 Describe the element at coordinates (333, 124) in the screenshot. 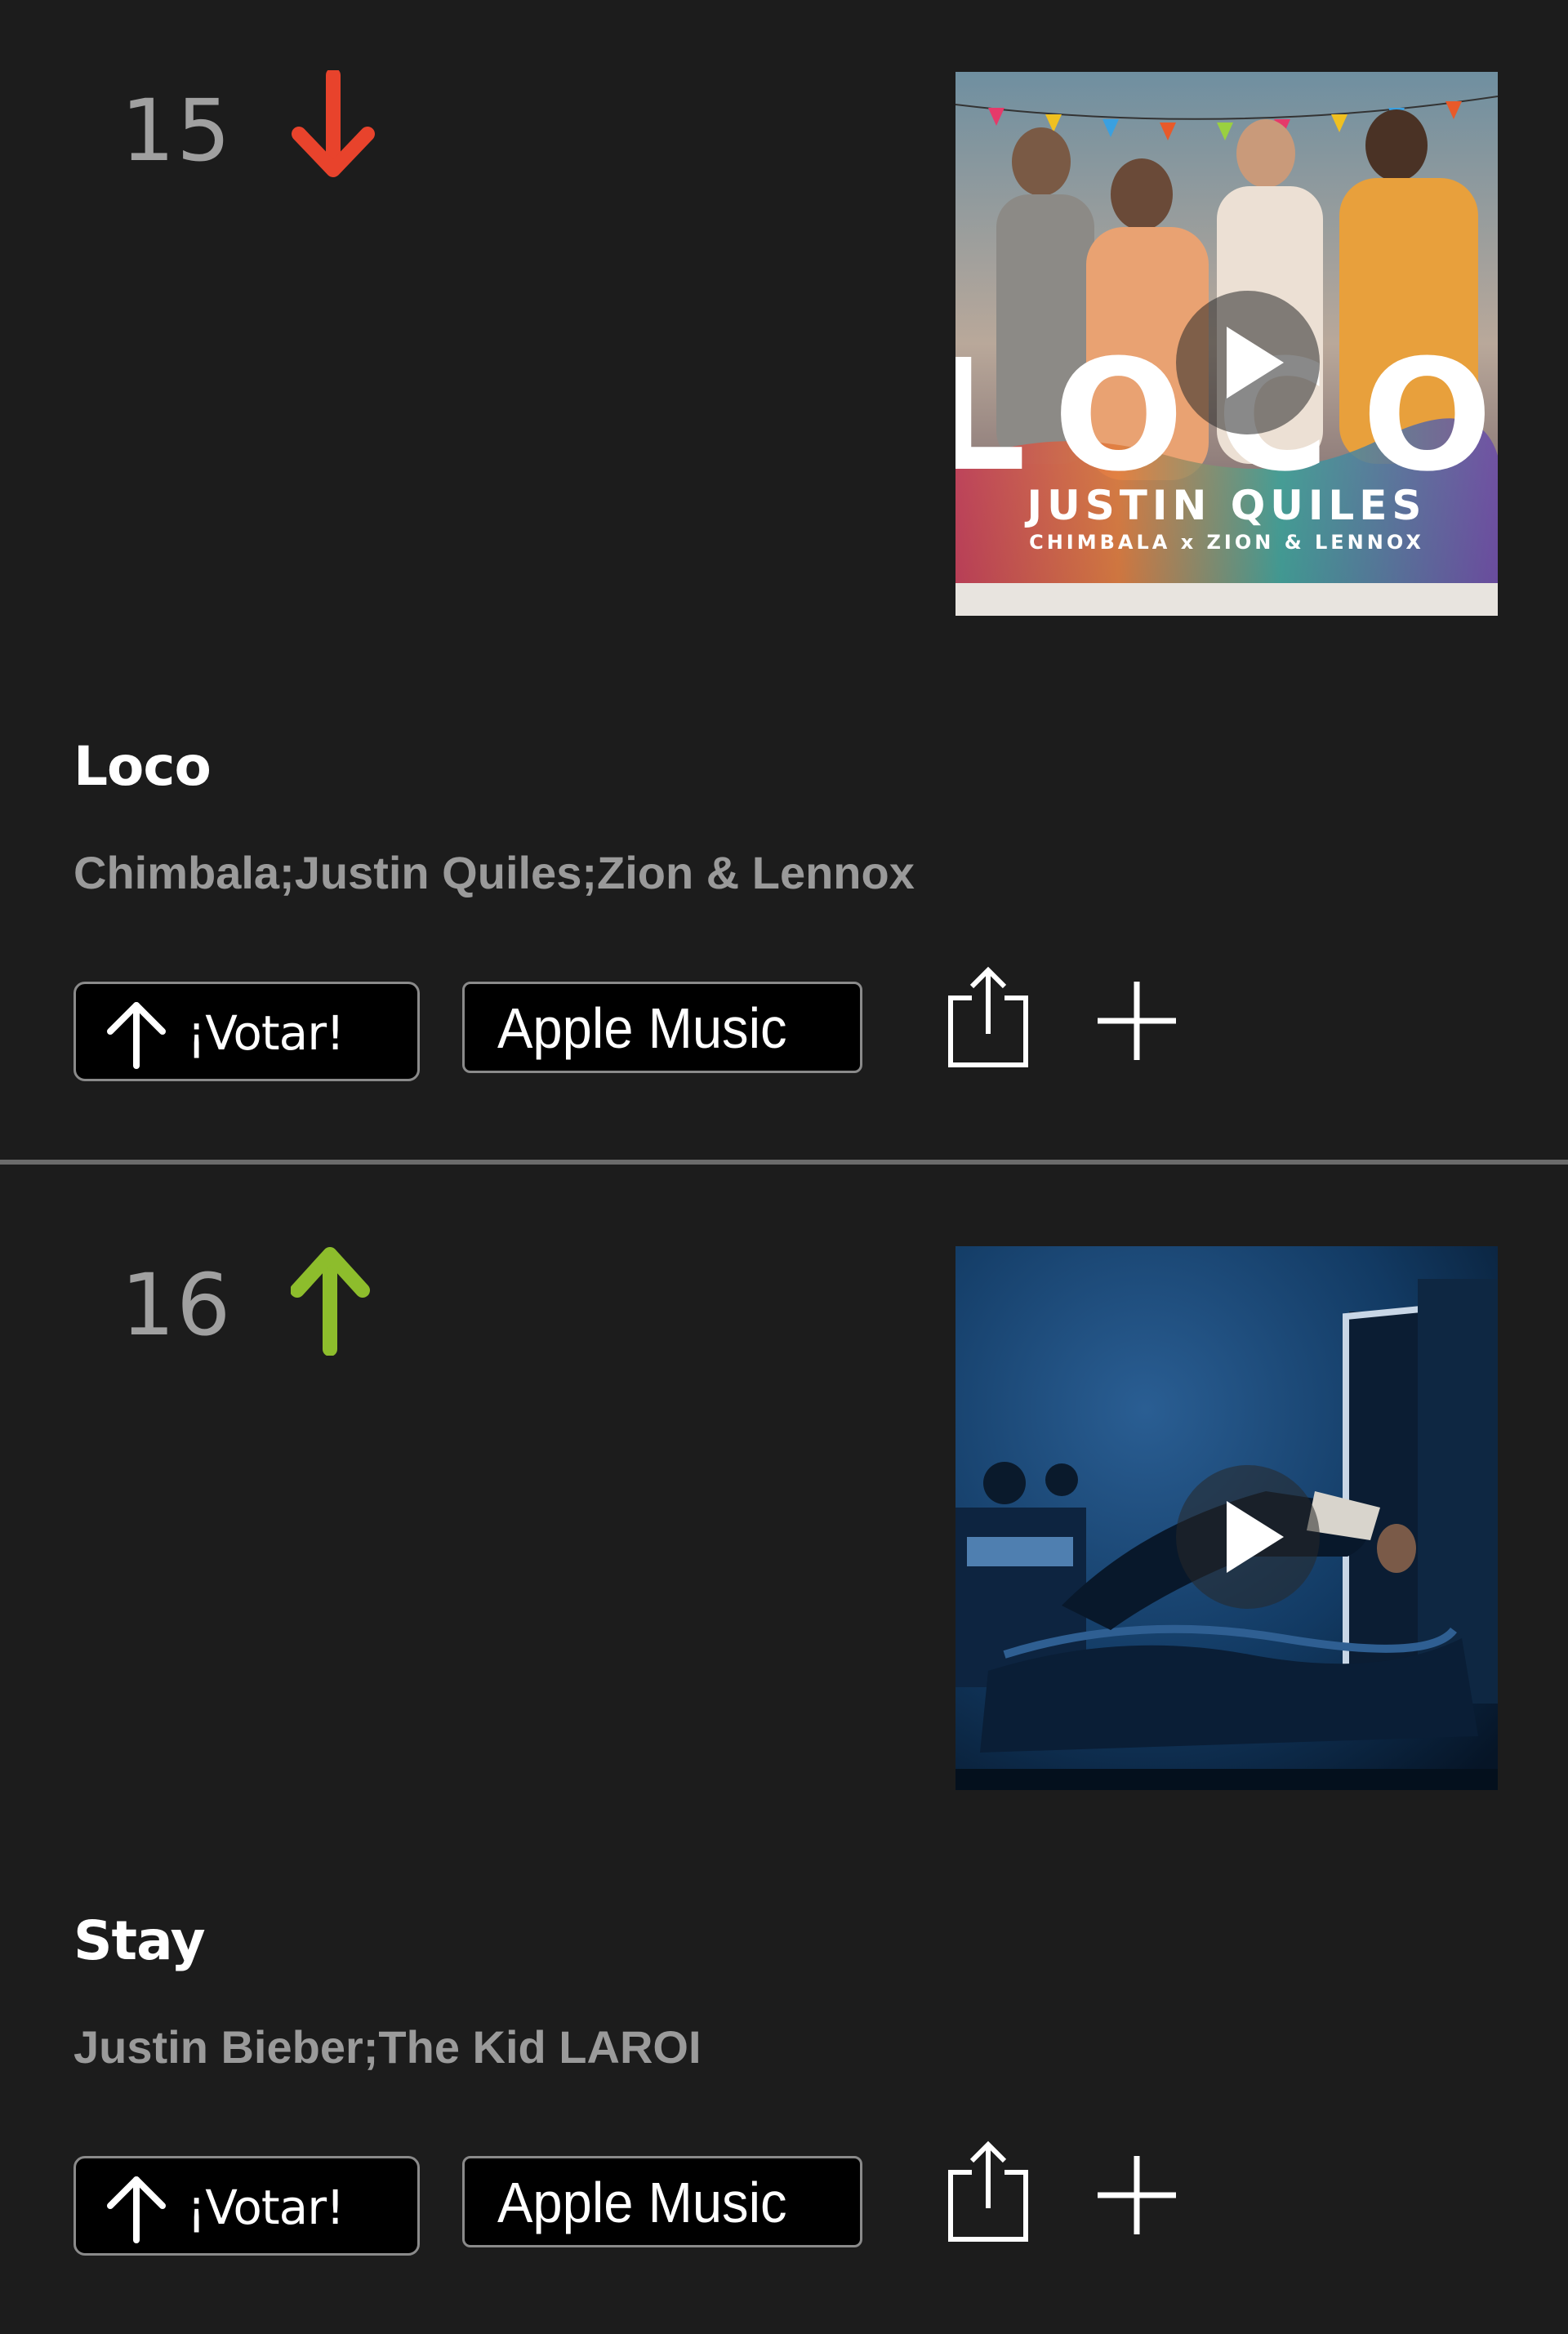

I see `arrow-down-icon` at that location.